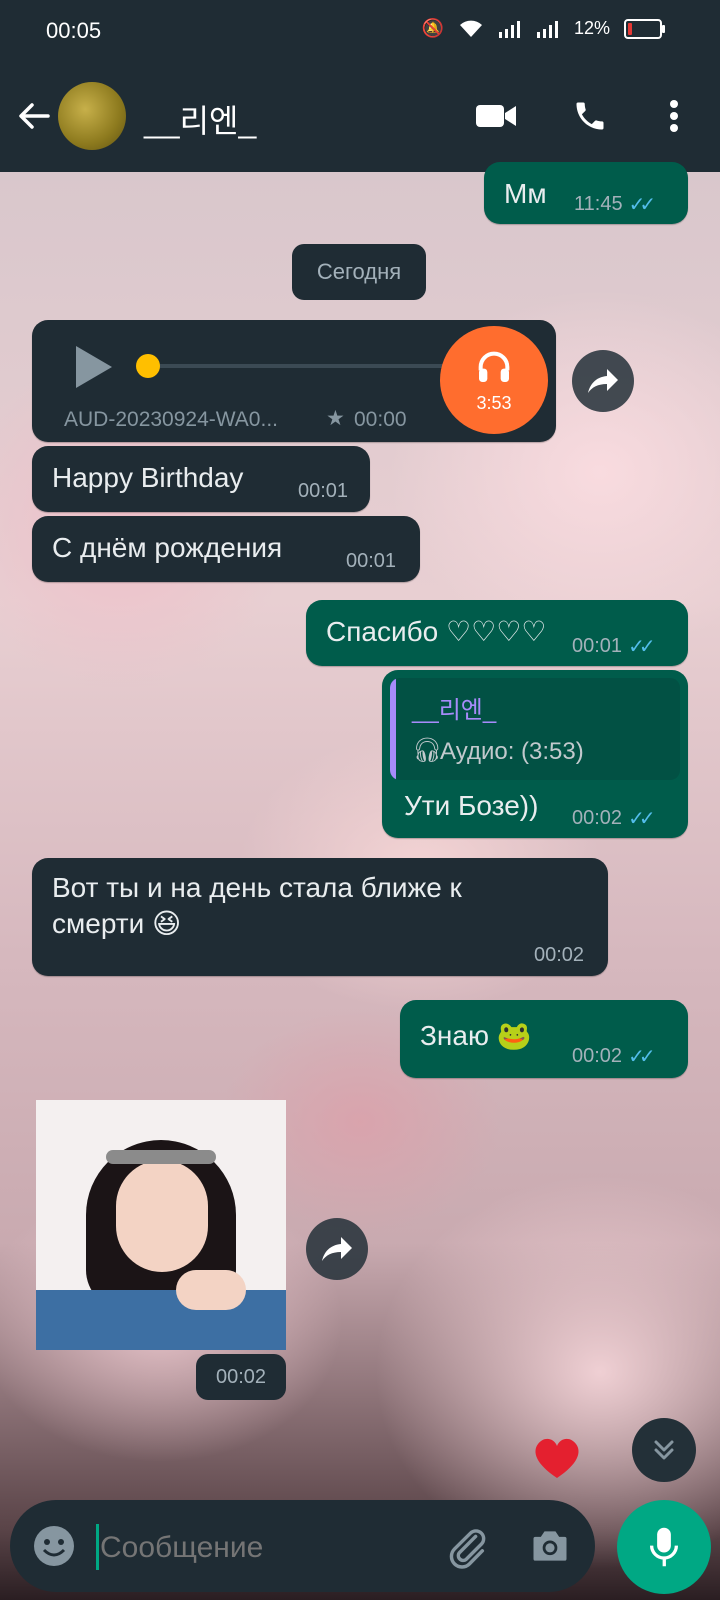  I want to click on audio-message: AUD-20230924-WA0... ★ 00:00 3:53, so click(294, 381).